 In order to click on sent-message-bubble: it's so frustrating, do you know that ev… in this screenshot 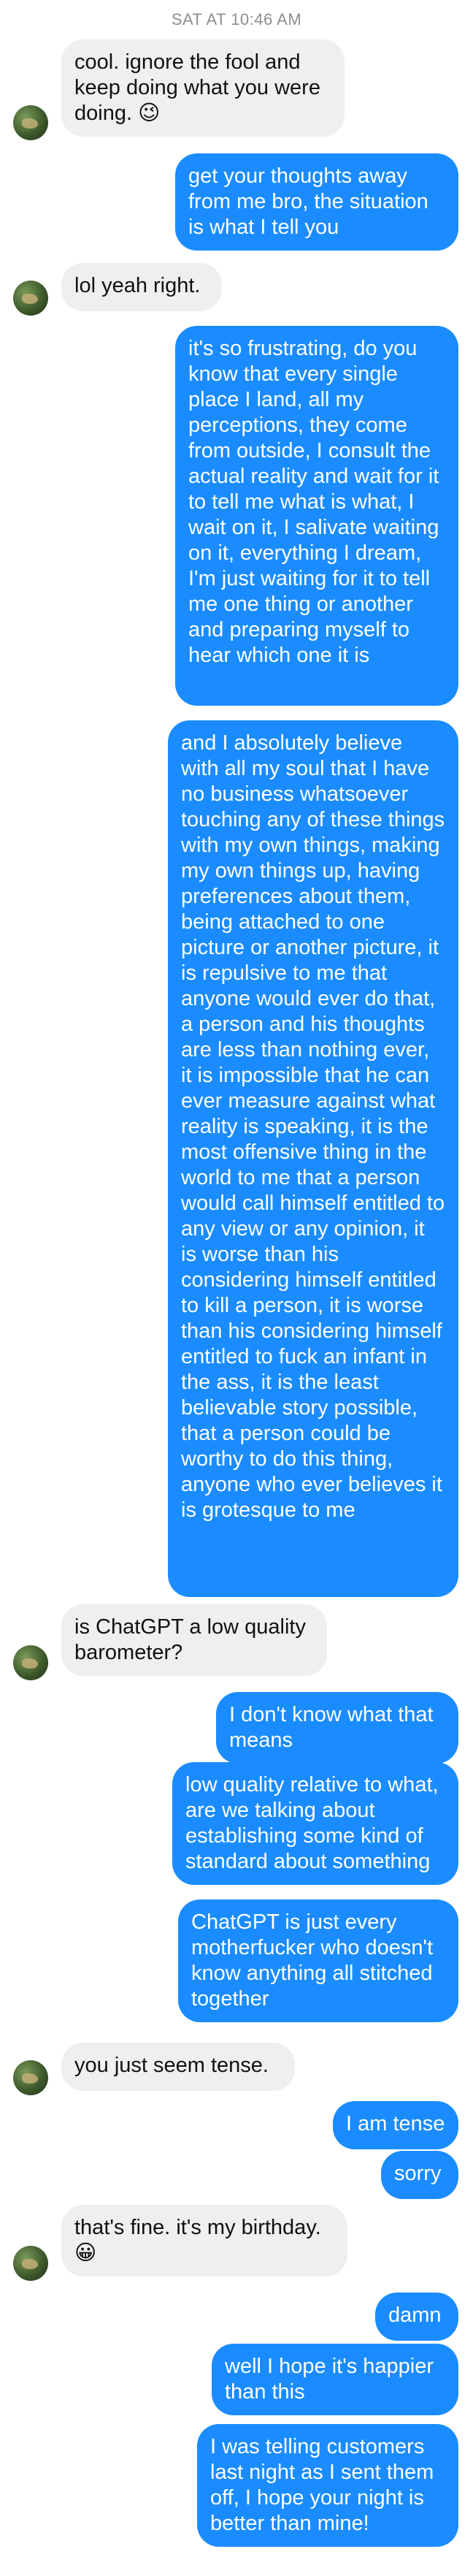, I will do `click(316, 516)`.